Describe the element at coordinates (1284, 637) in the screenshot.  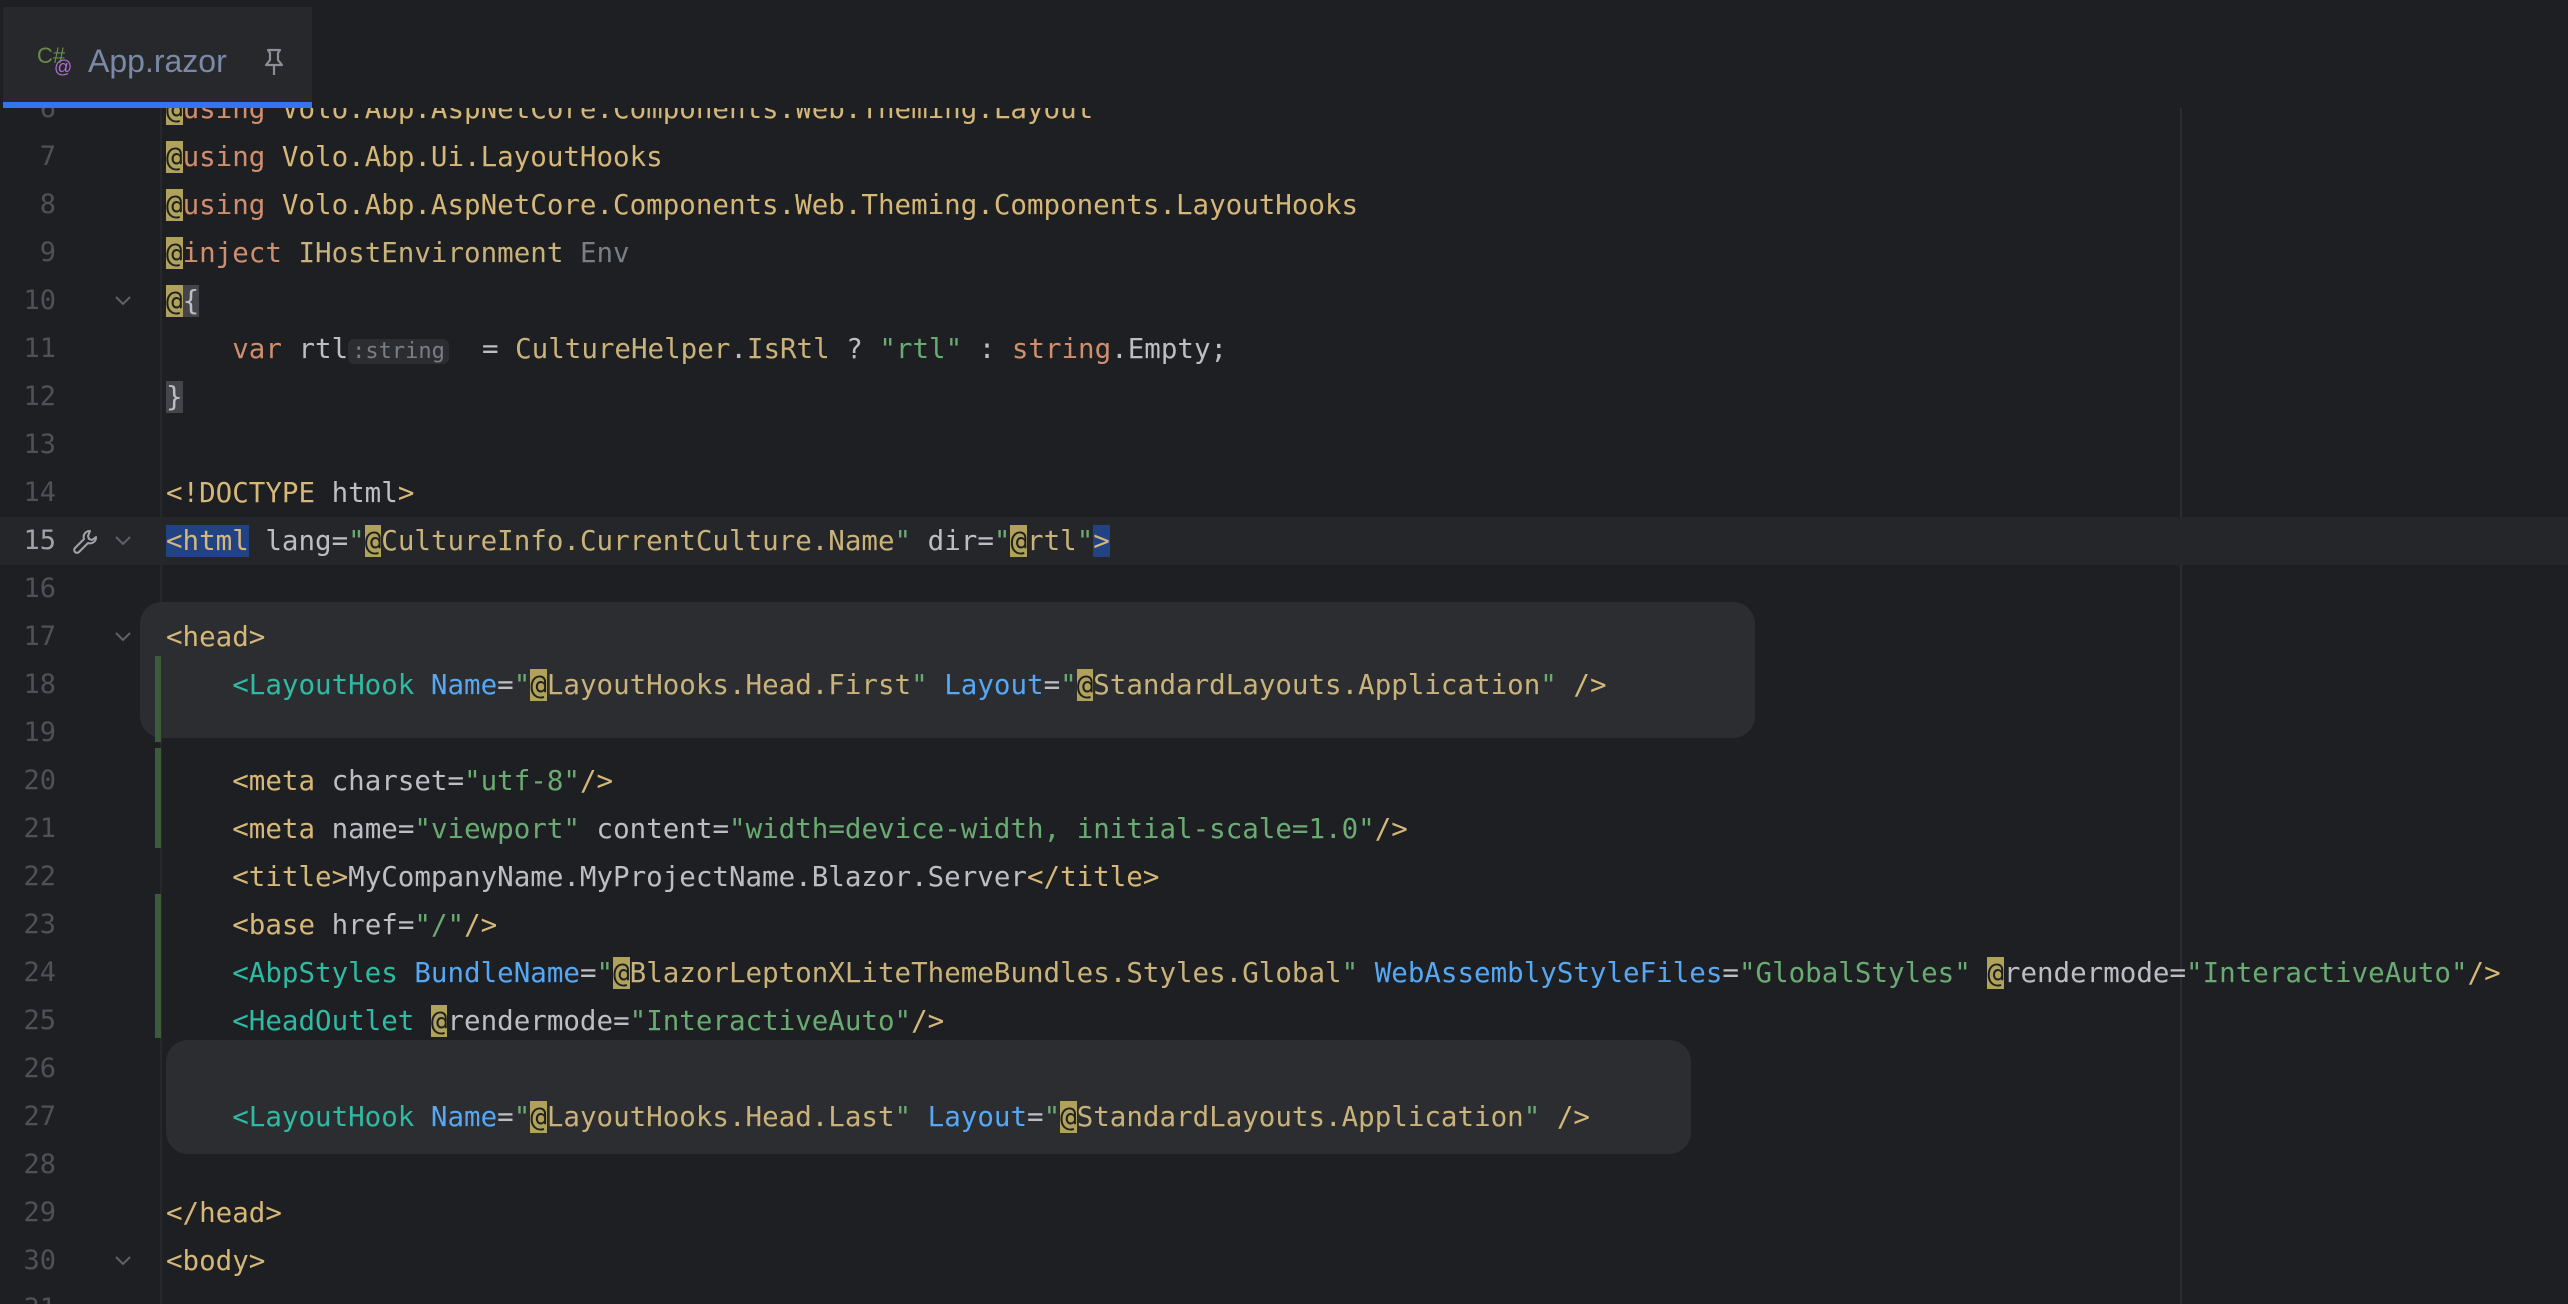
I see `code-line: 17 <head>` at that location.